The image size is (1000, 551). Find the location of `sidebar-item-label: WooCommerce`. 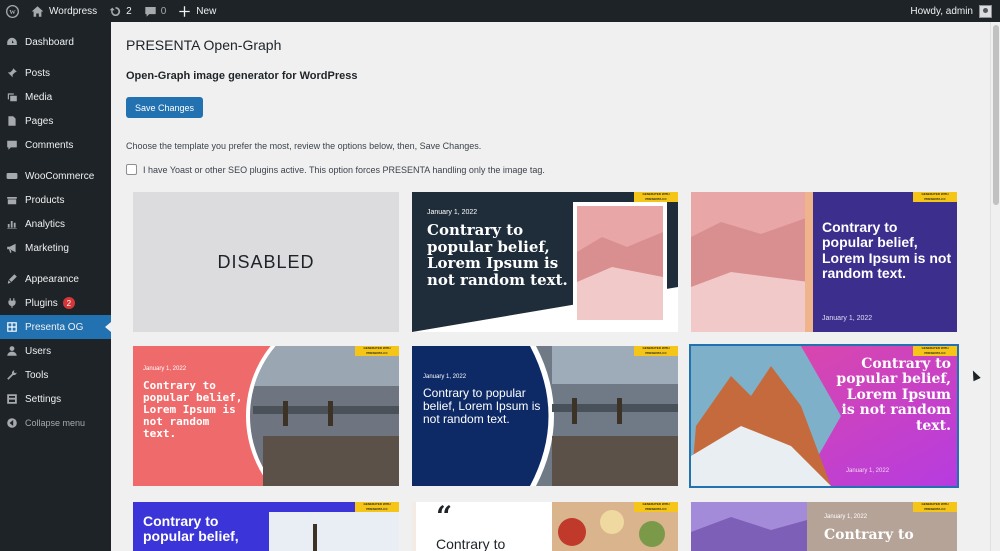

sidebar-item-label: WooCommerce is located at coordinates (60, 176).